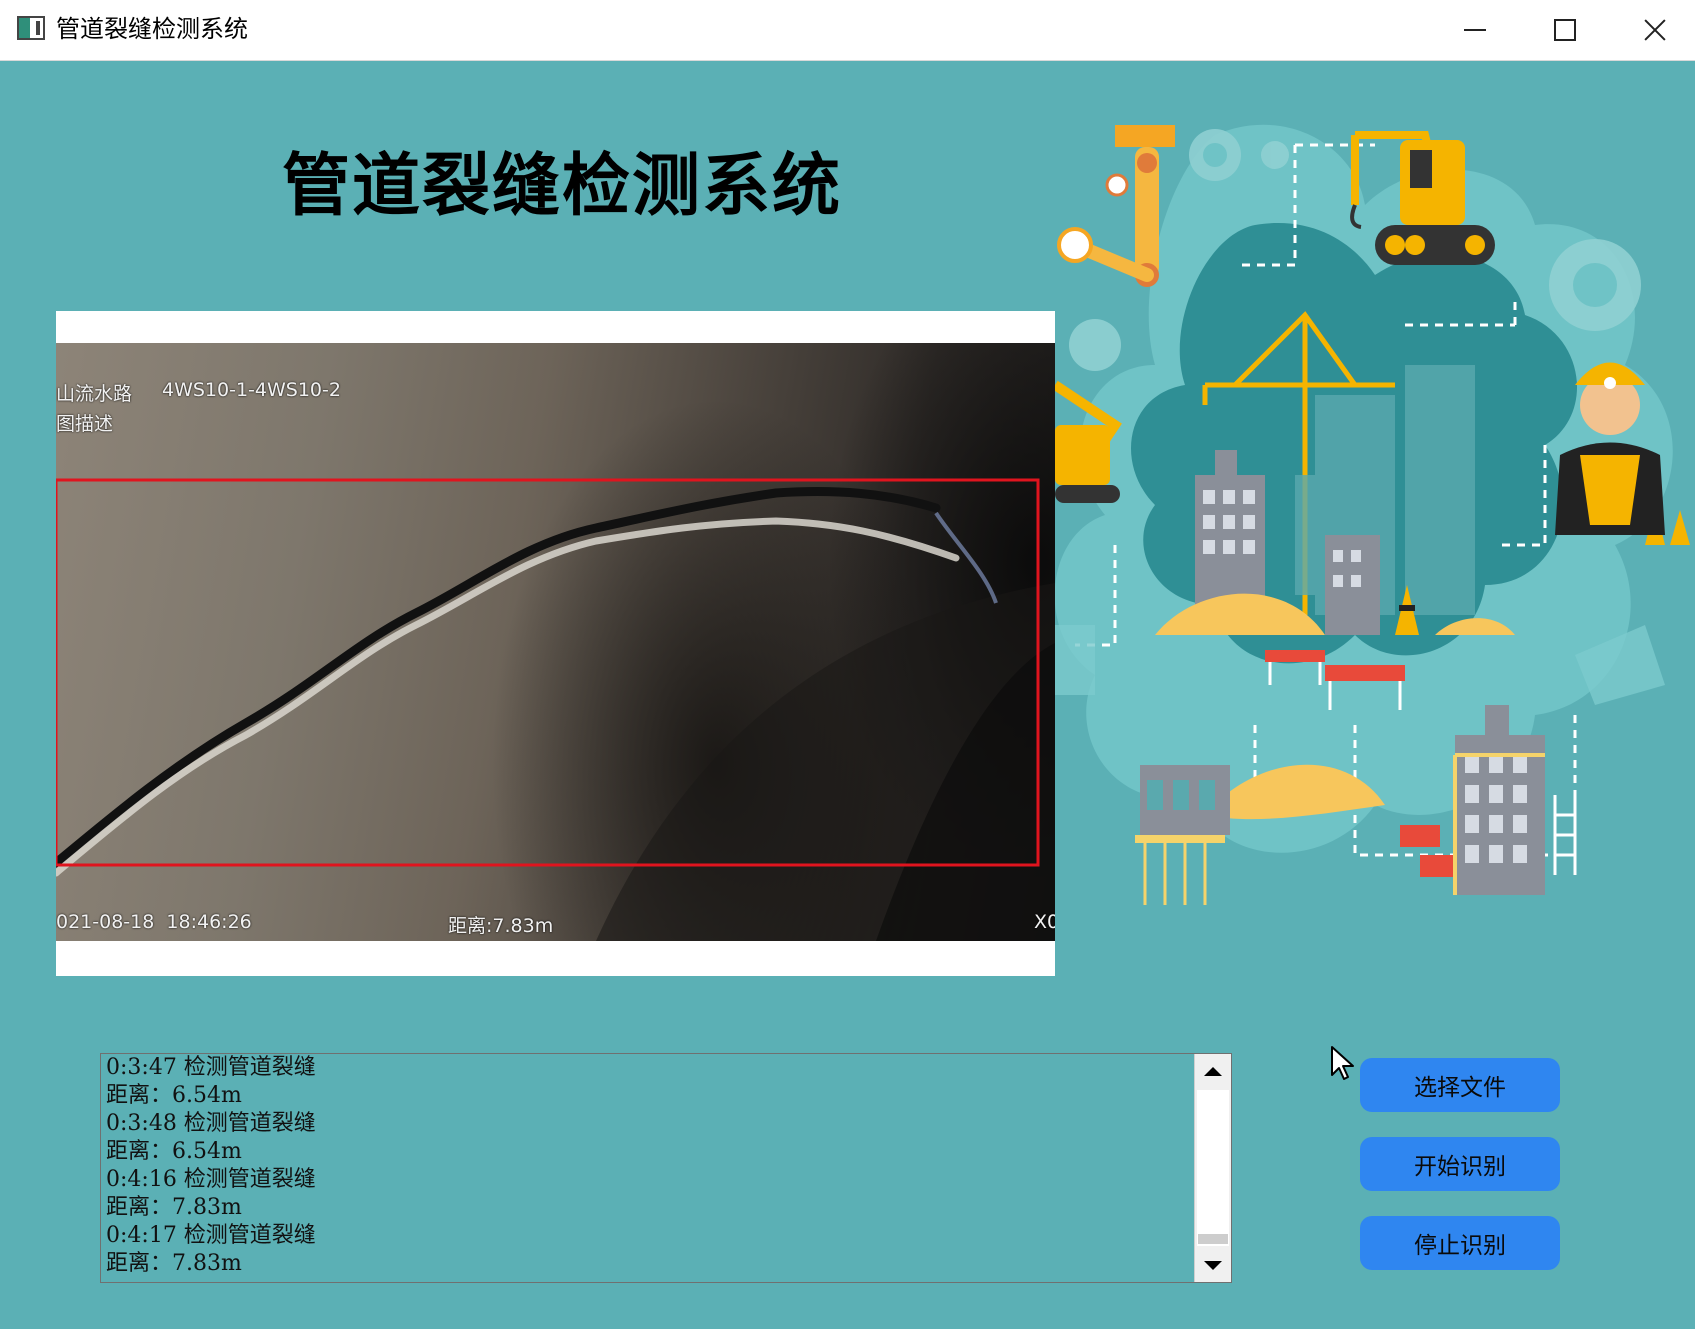 The height and width of the screenshot is (1329, 1695). I want to click on minimize-button, so click(1475, 30).